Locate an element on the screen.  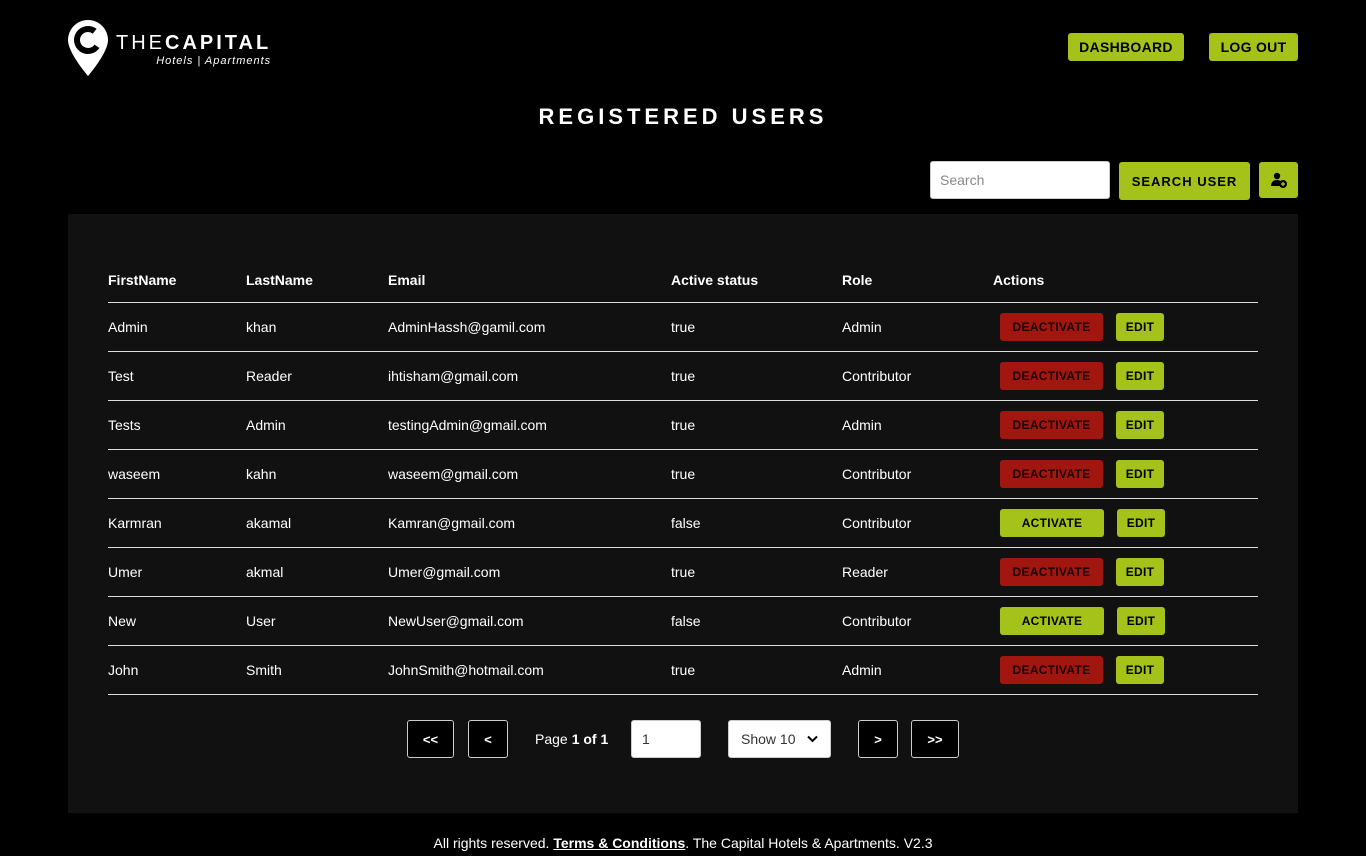
cell-email: waseem@gmail.com is located at coordinates (453, 474).